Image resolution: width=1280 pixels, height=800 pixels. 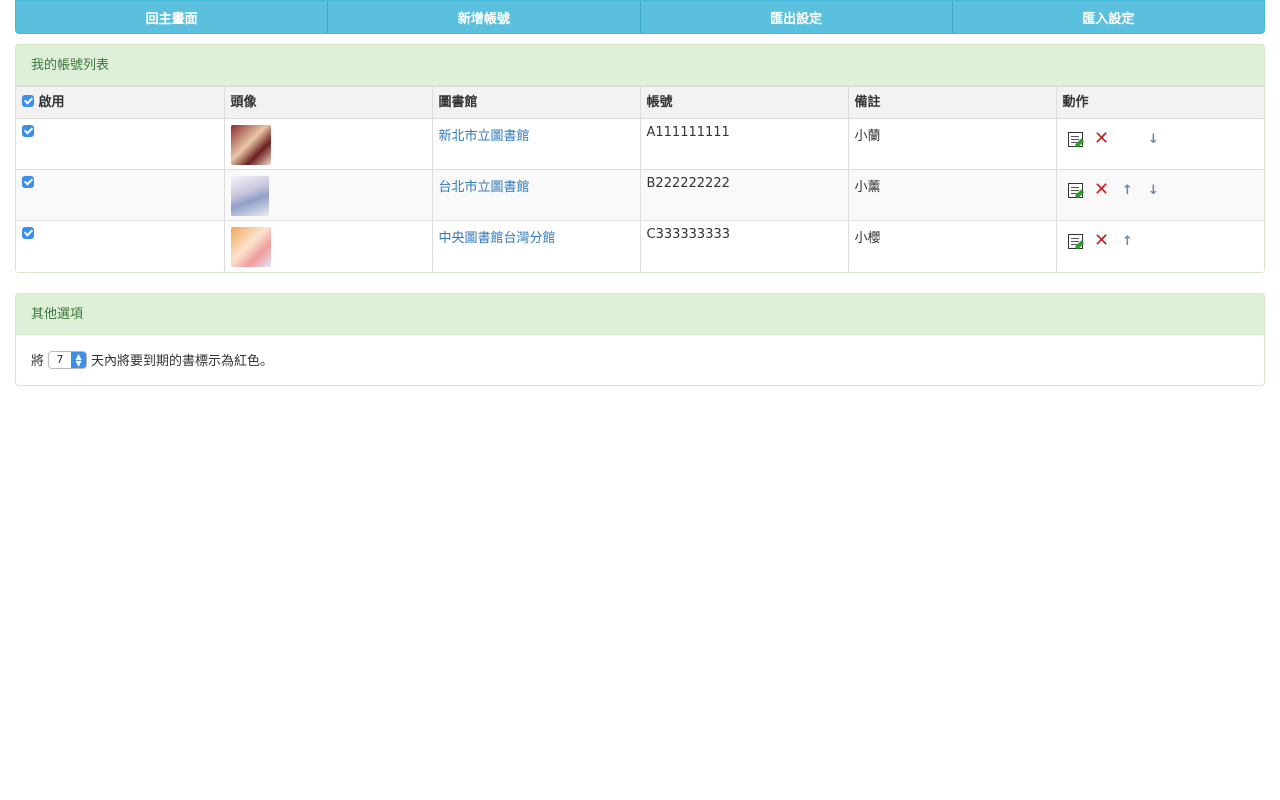 I want to click on table-row: 中央圖書館台灣分館 C333333333 小櫻 ✕ ↑, so click(x=640, y=246).